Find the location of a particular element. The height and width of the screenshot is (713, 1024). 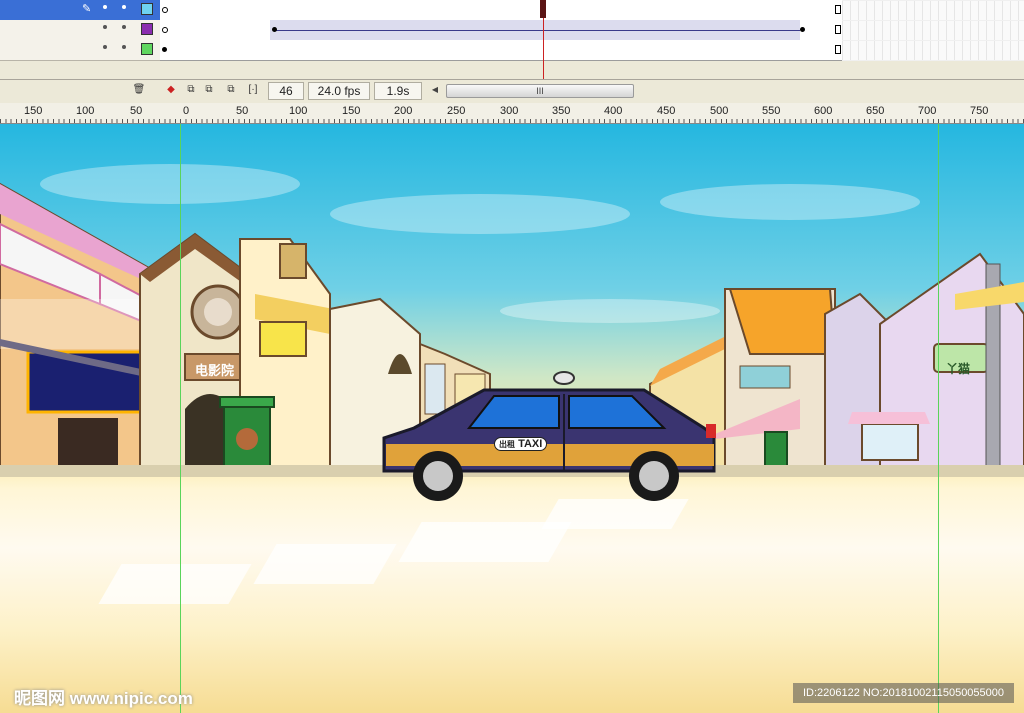

pencil-icon: ✎ is located at coordinates (87, 9).